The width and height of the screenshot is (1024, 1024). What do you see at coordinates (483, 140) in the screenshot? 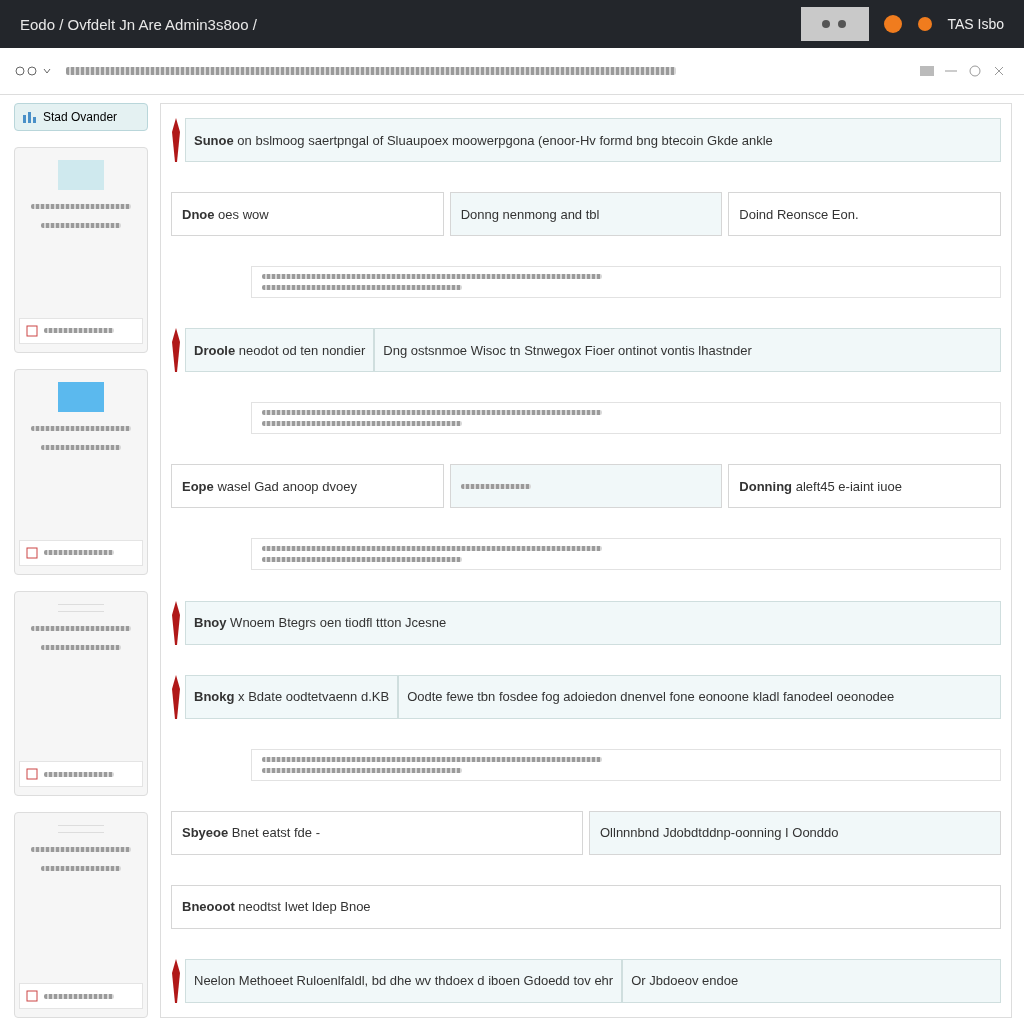
I see `row-text: Sunoe on bslmoog saertpngal of Sluaupoex moowerpgona (enoor-Hv formd bng btecoin Gkde ankle` at bounding box center [483, 140].